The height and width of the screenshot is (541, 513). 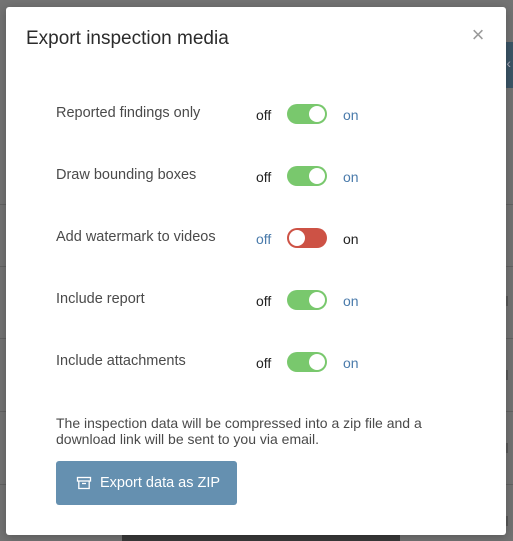 I want to click on chevron-icon: ‹, so click(x=508, y=63).